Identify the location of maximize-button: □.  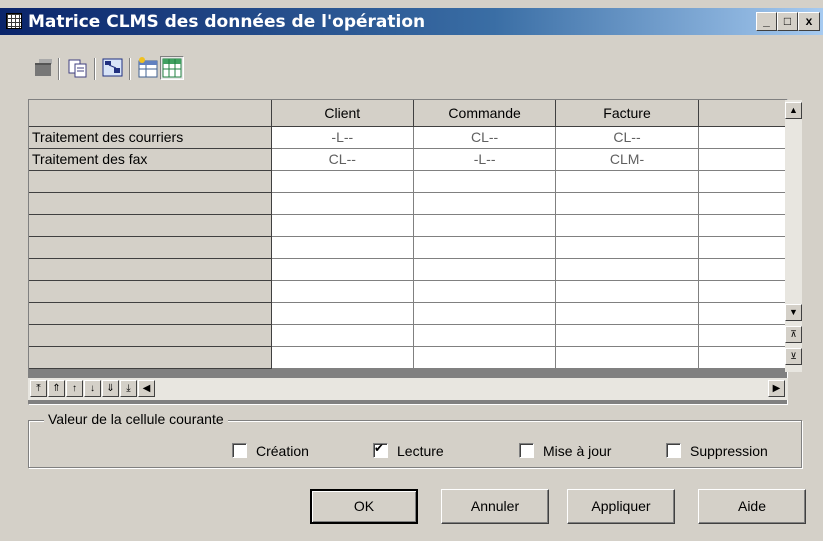
(787, 21).